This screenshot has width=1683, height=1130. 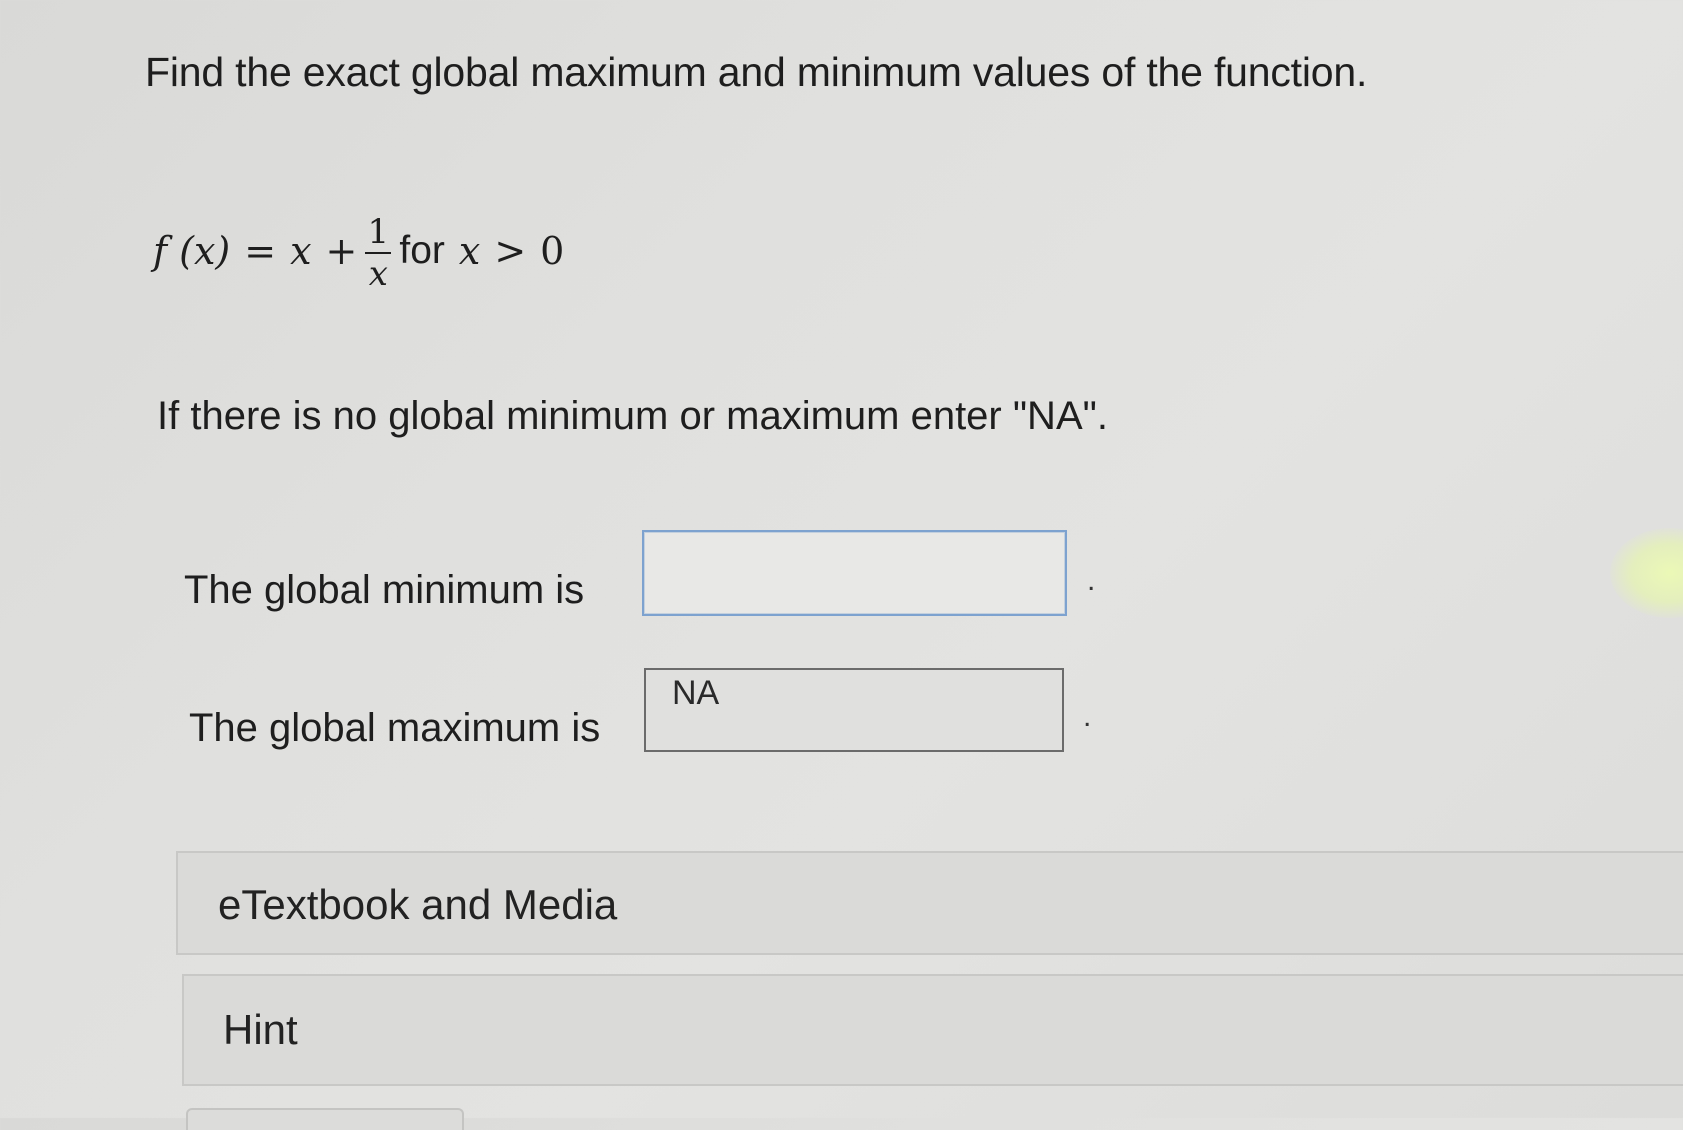 I want to click on formula-equals: =, so click(x=260, y=251).